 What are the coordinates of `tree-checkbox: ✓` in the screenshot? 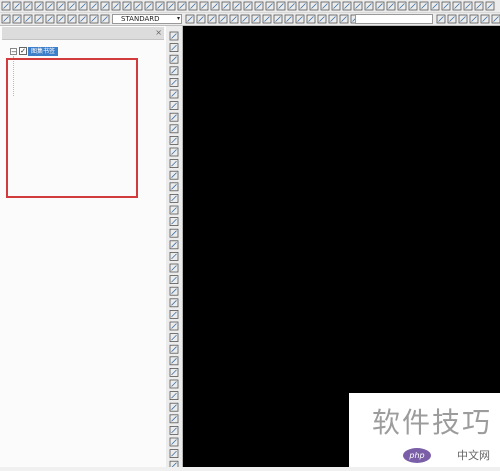 It's located at (23, 51).